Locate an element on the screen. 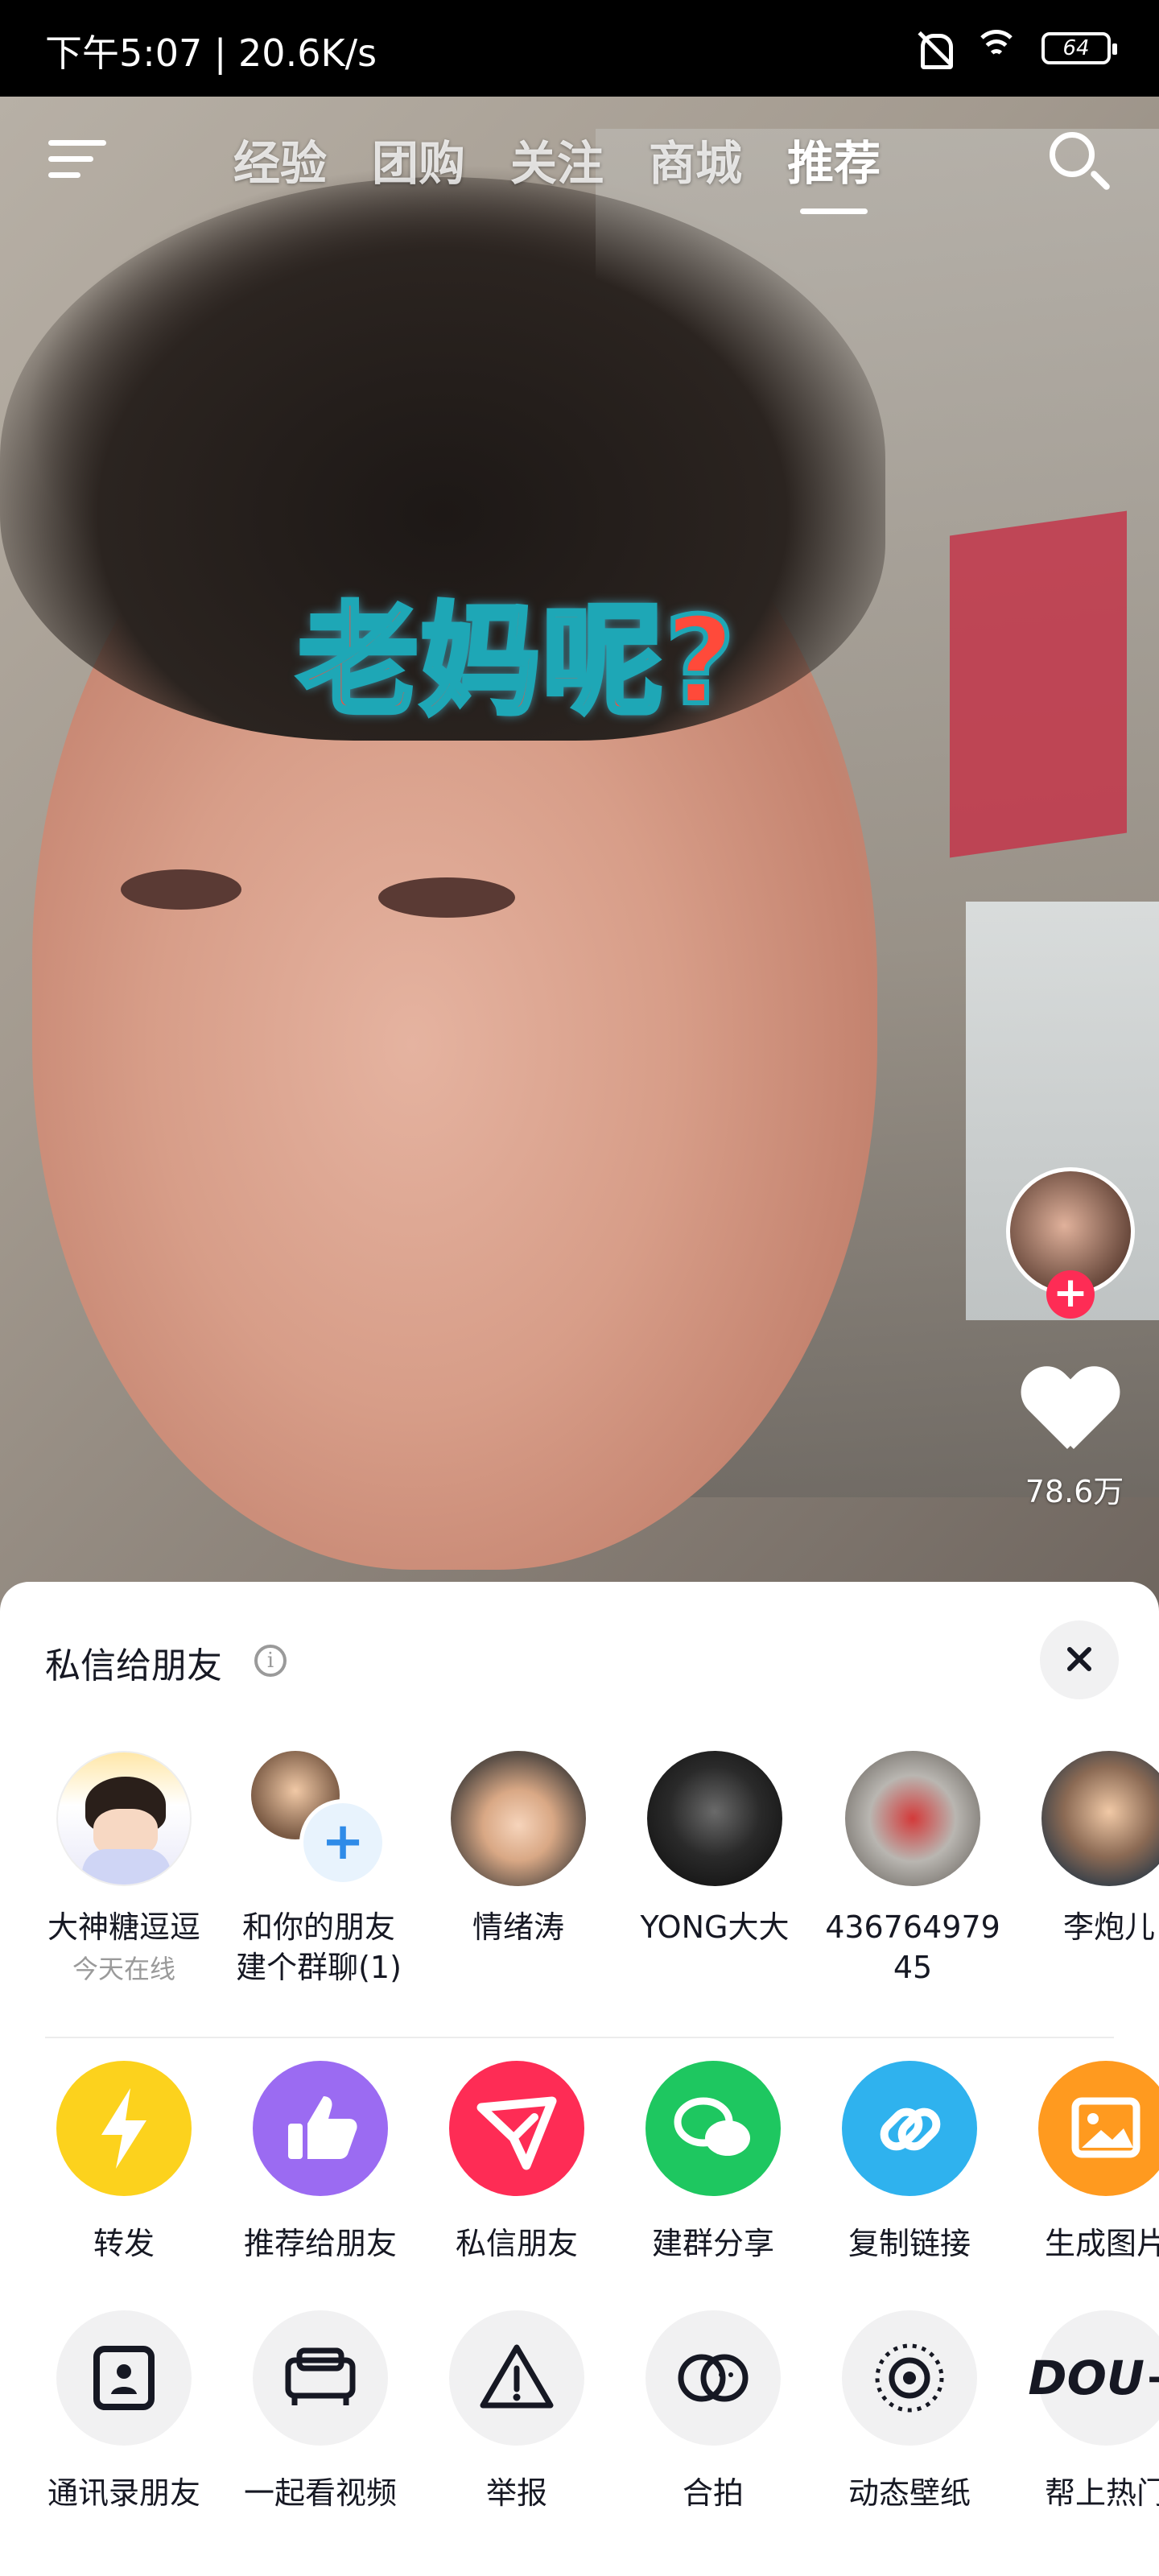  friend-item: 李炮儿 is located at coordinates (1090, 1849).